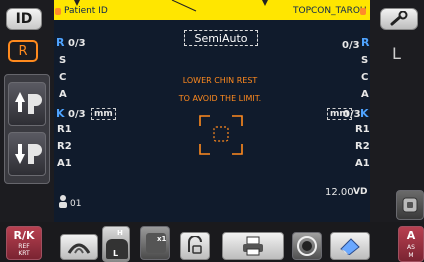 The image size is (424, 262). I want to click on eye-arch-icon, so click(79, 248).